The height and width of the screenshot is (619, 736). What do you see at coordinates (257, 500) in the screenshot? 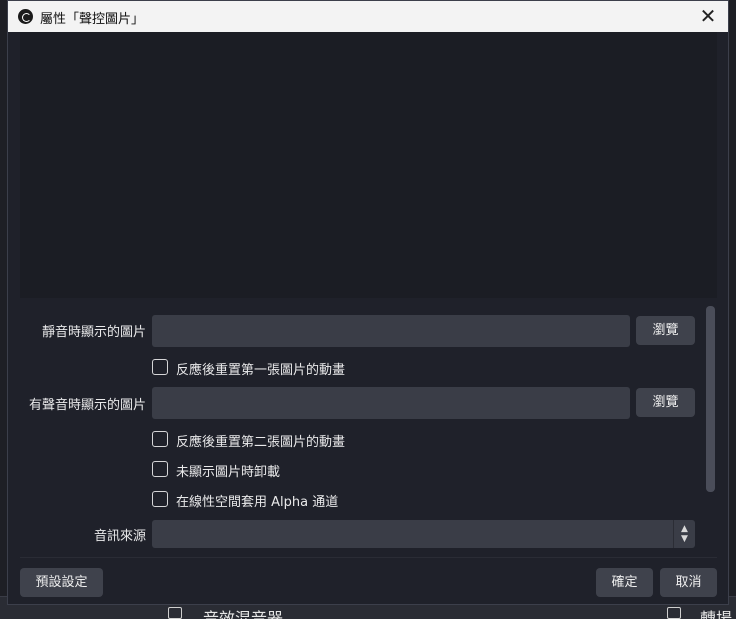
I see `linear-alpha-label: 在線性空間套用 Alpha 通道` at bounding box center [257, 500].